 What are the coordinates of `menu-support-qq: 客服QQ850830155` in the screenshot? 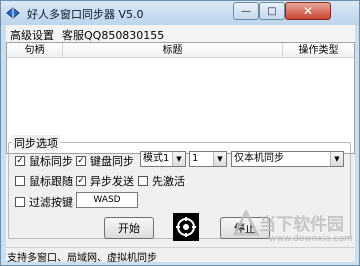 It's located at (113, 35).